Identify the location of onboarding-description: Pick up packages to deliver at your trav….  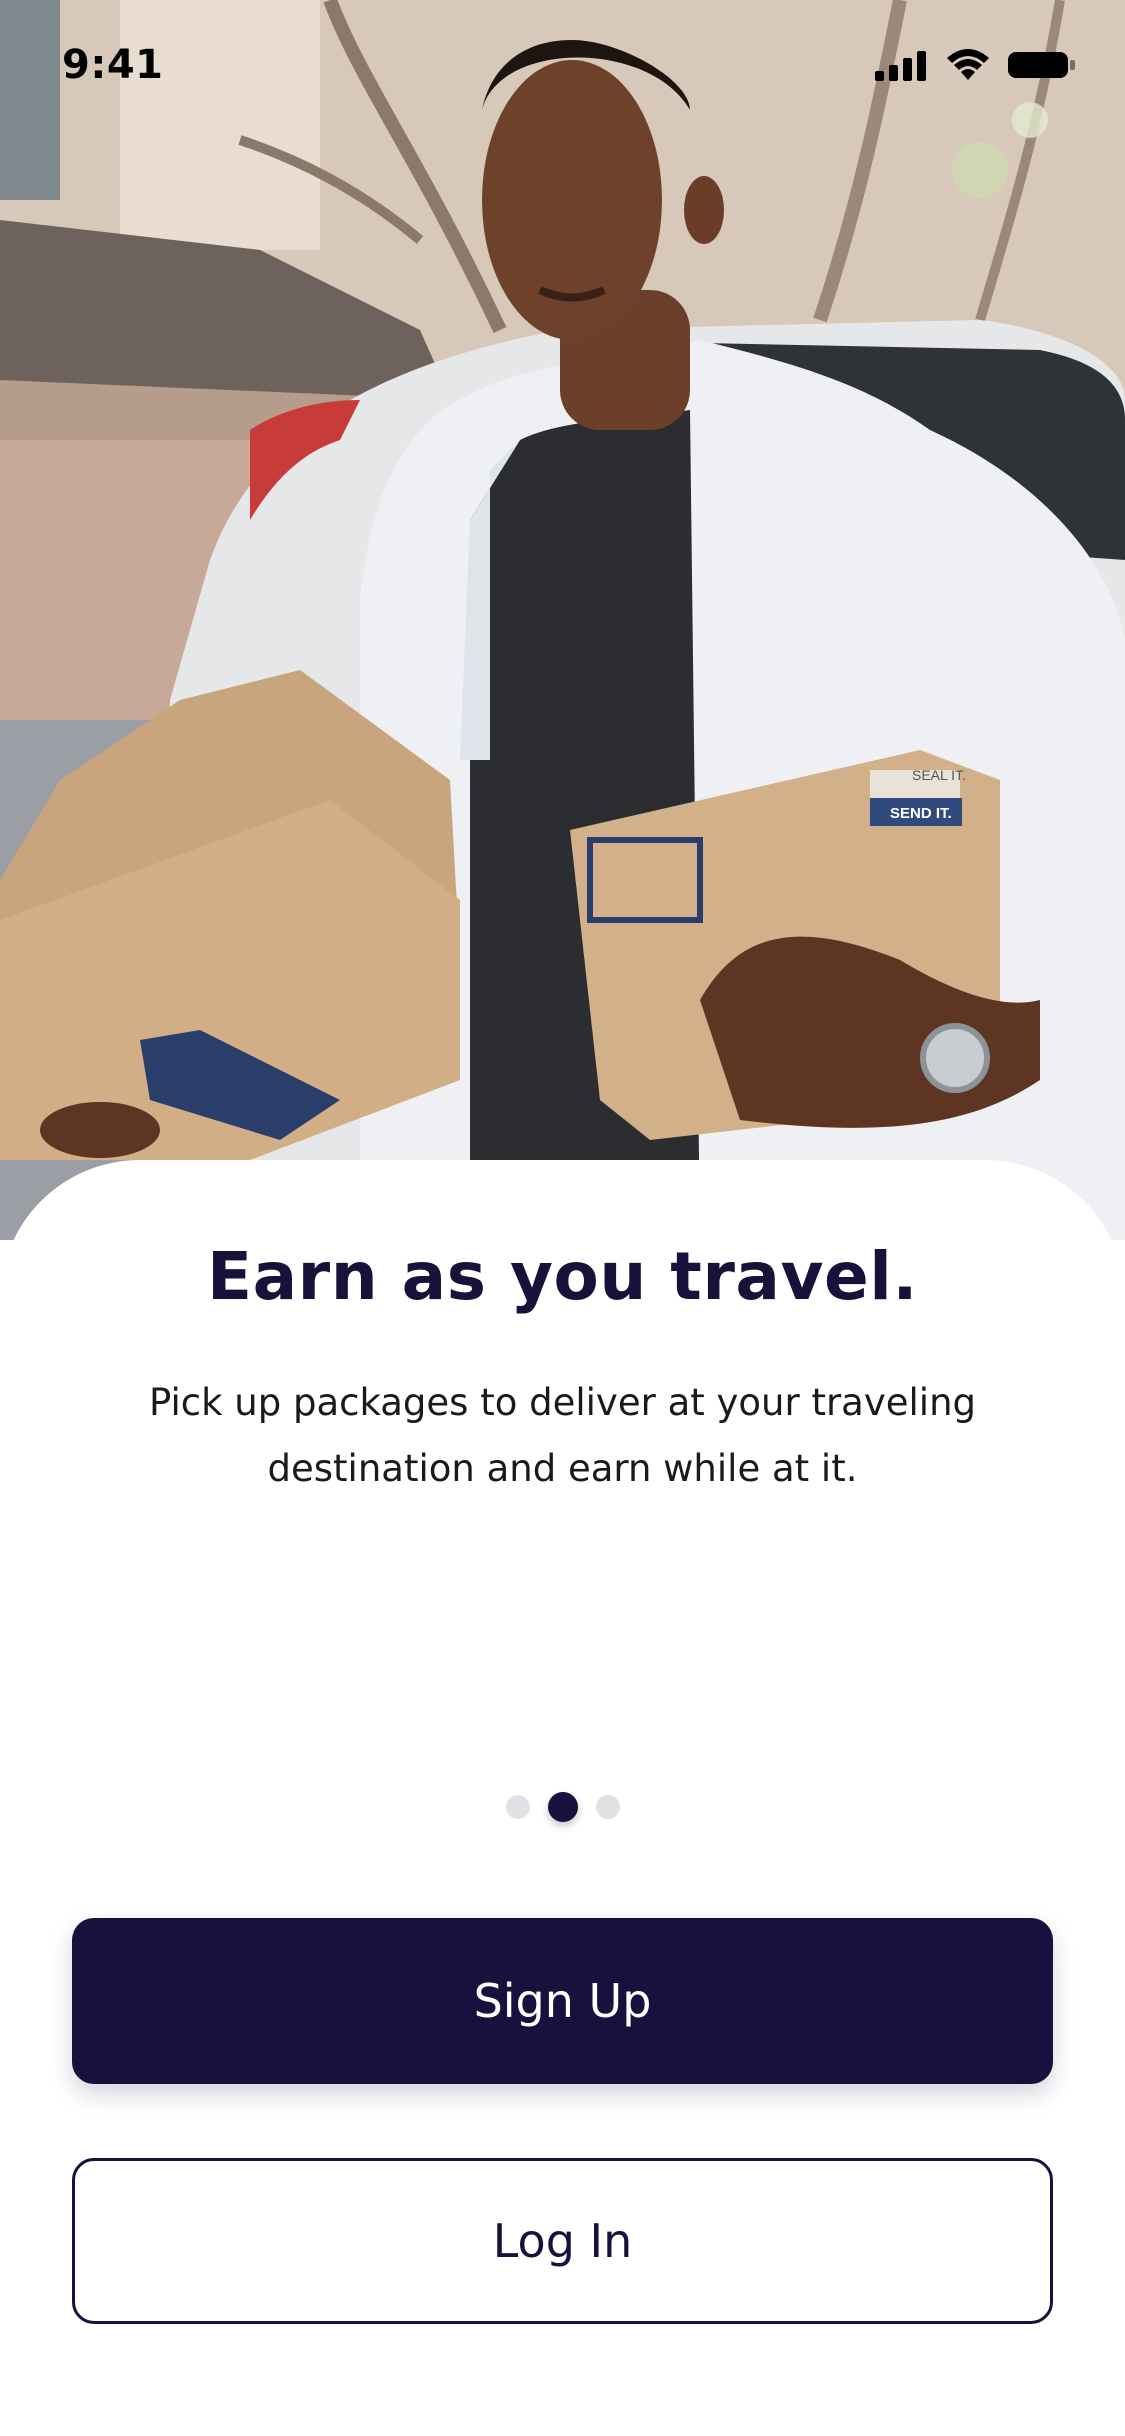
(562, 1435).